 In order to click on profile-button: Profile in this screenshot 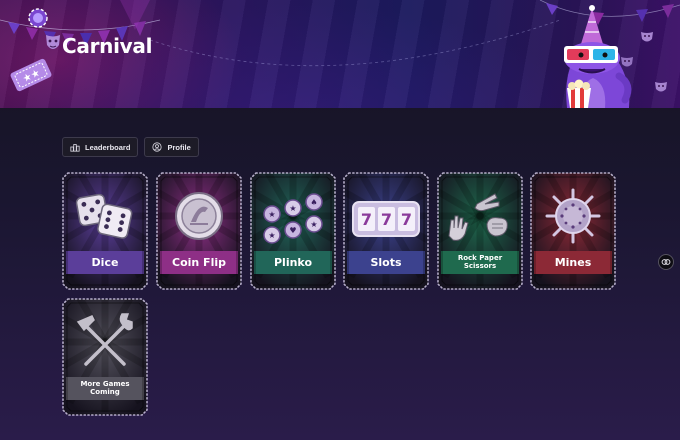, I will do `click(171, 147)`.